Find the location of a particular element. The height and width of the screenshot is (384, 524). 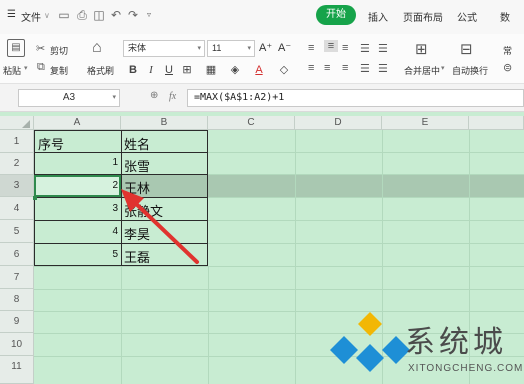

align-center-icon: ≡ is located at coordinates (327, 68).